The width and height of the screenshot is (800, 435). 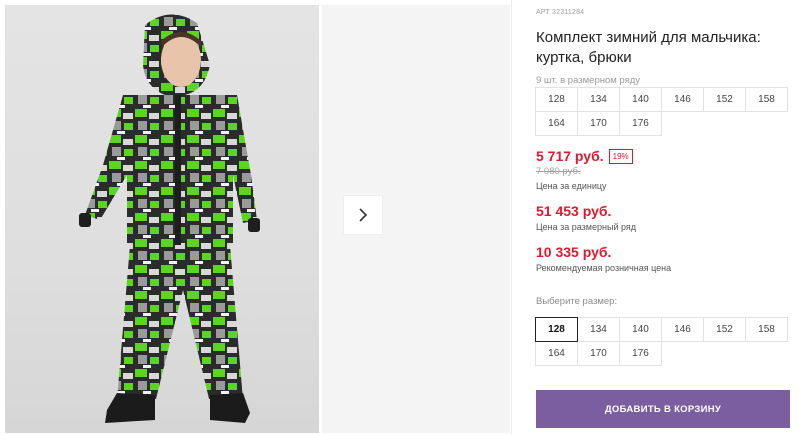 I want to click on discount-badge: 19%, so click(x=620, y=156).